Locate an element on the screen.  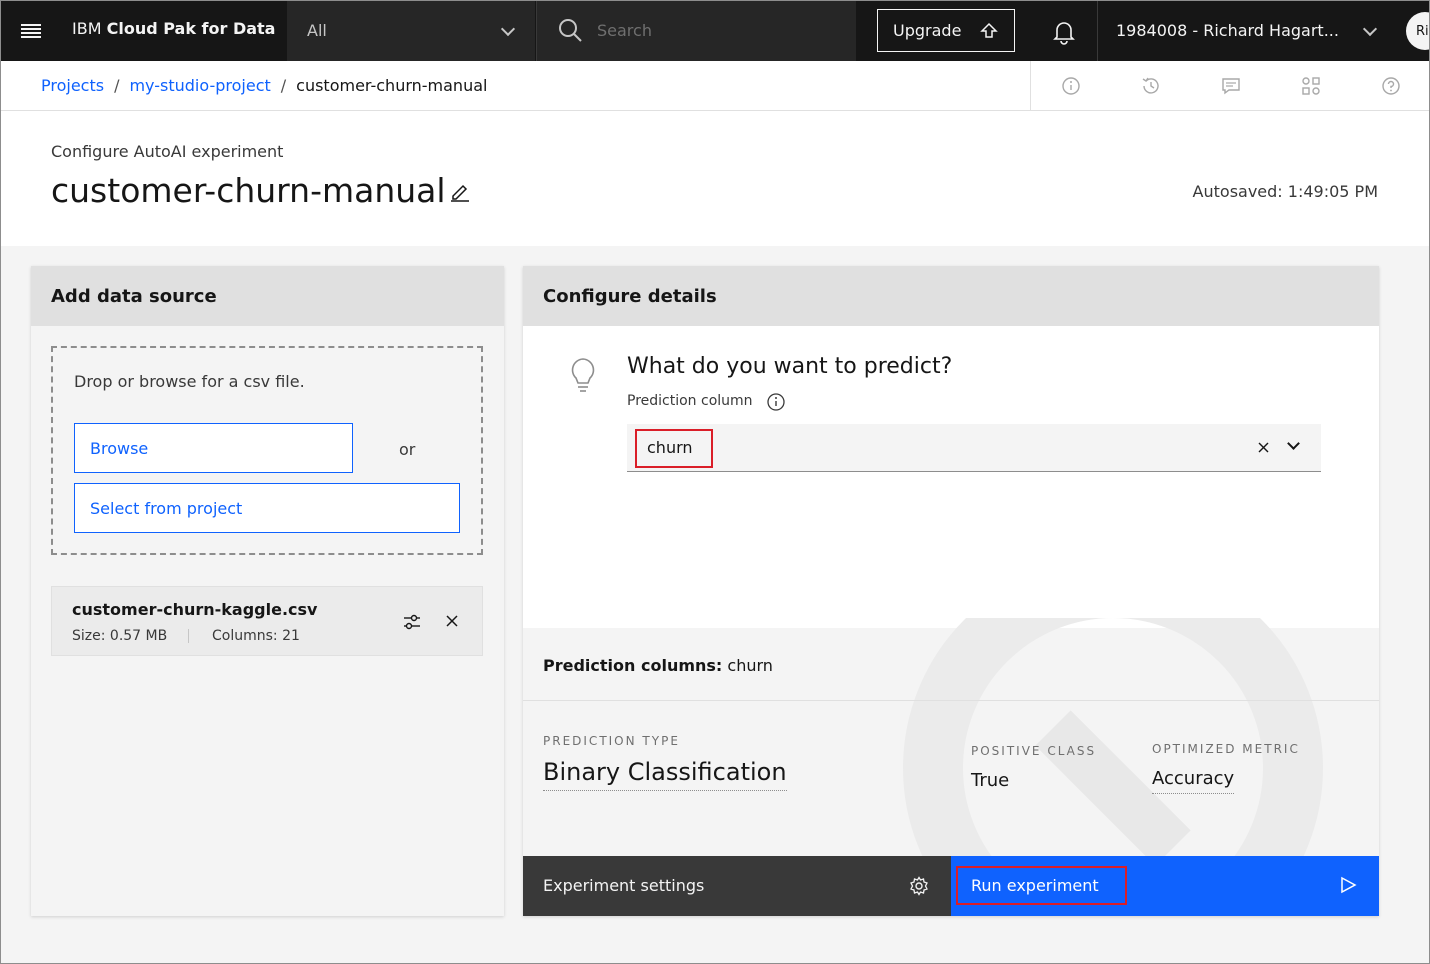
edit-icon is located at coordinates (460, 191).